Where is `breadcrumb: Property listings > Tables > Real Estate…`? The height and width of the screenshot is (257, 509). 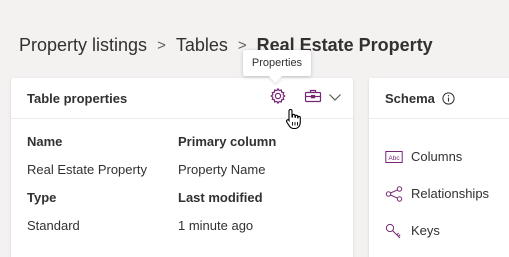 breadcrumb: Property listings > Tables > Real Estate… is located at coordinates (226, 45).